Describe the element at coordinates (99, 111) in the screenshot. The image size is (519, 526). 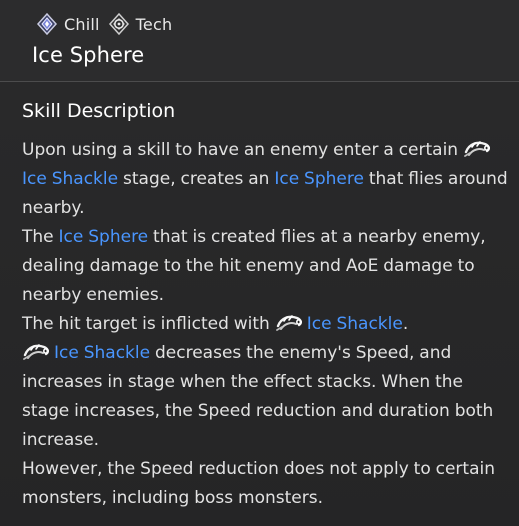
I see `section-title: Skill Description` at that location.